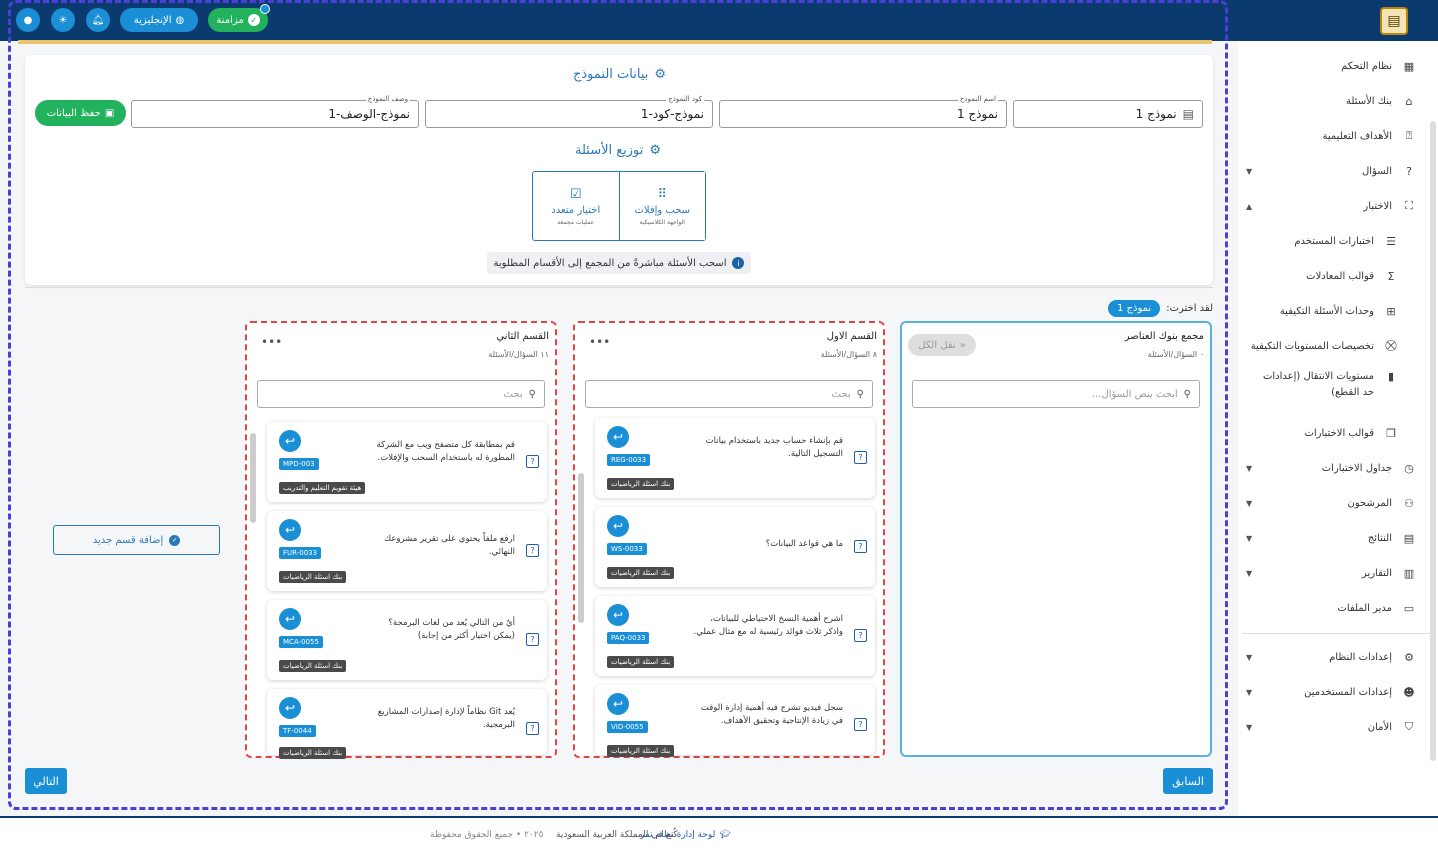 The image size is (1438, 859). Describe the element at coordinates (1394, 21) in the screenshot. I see `app-logo: ▤` at that location.